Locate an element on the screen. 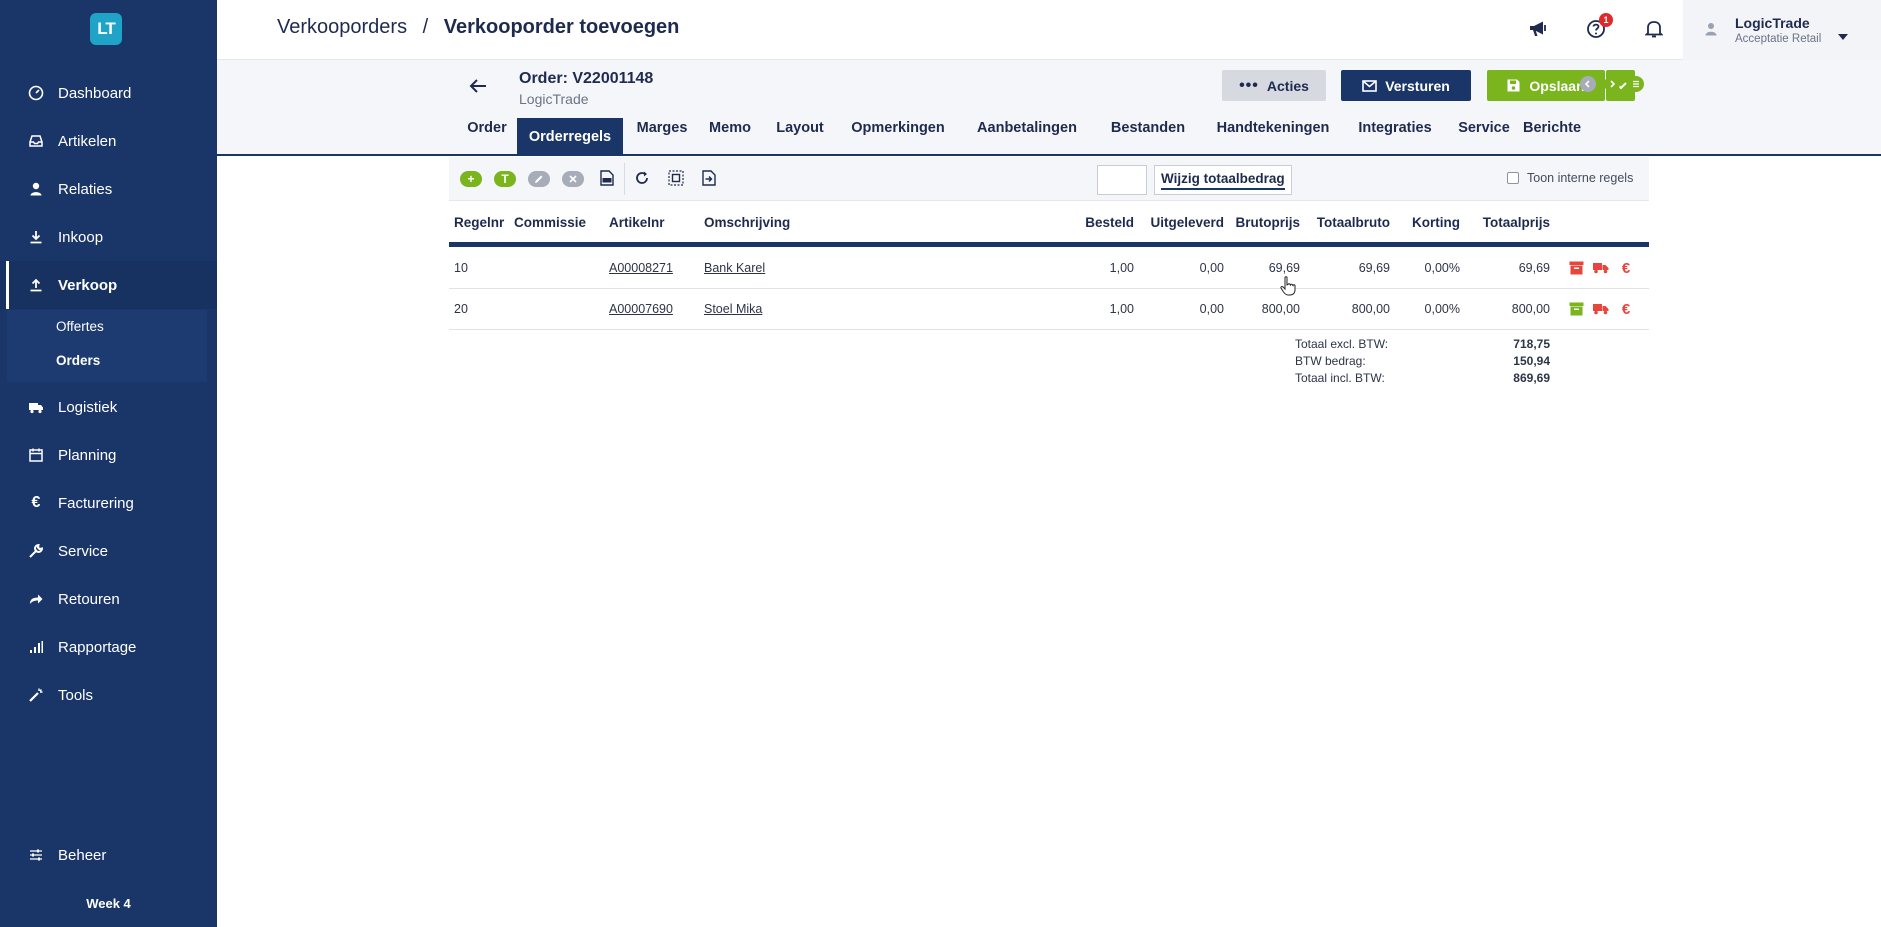 The width and height of the screenshot is (1881, 927). cell-artikelnr-link: A00007690 is located at coordinates (641, 309).